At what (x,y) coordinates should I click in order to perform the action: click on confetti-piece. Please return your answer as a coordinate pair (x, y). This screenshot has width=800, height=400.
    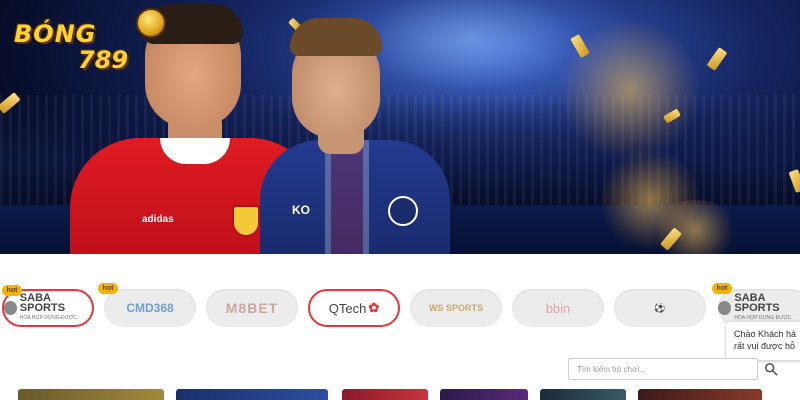
    Looking at the image, I should click on (717, 59).